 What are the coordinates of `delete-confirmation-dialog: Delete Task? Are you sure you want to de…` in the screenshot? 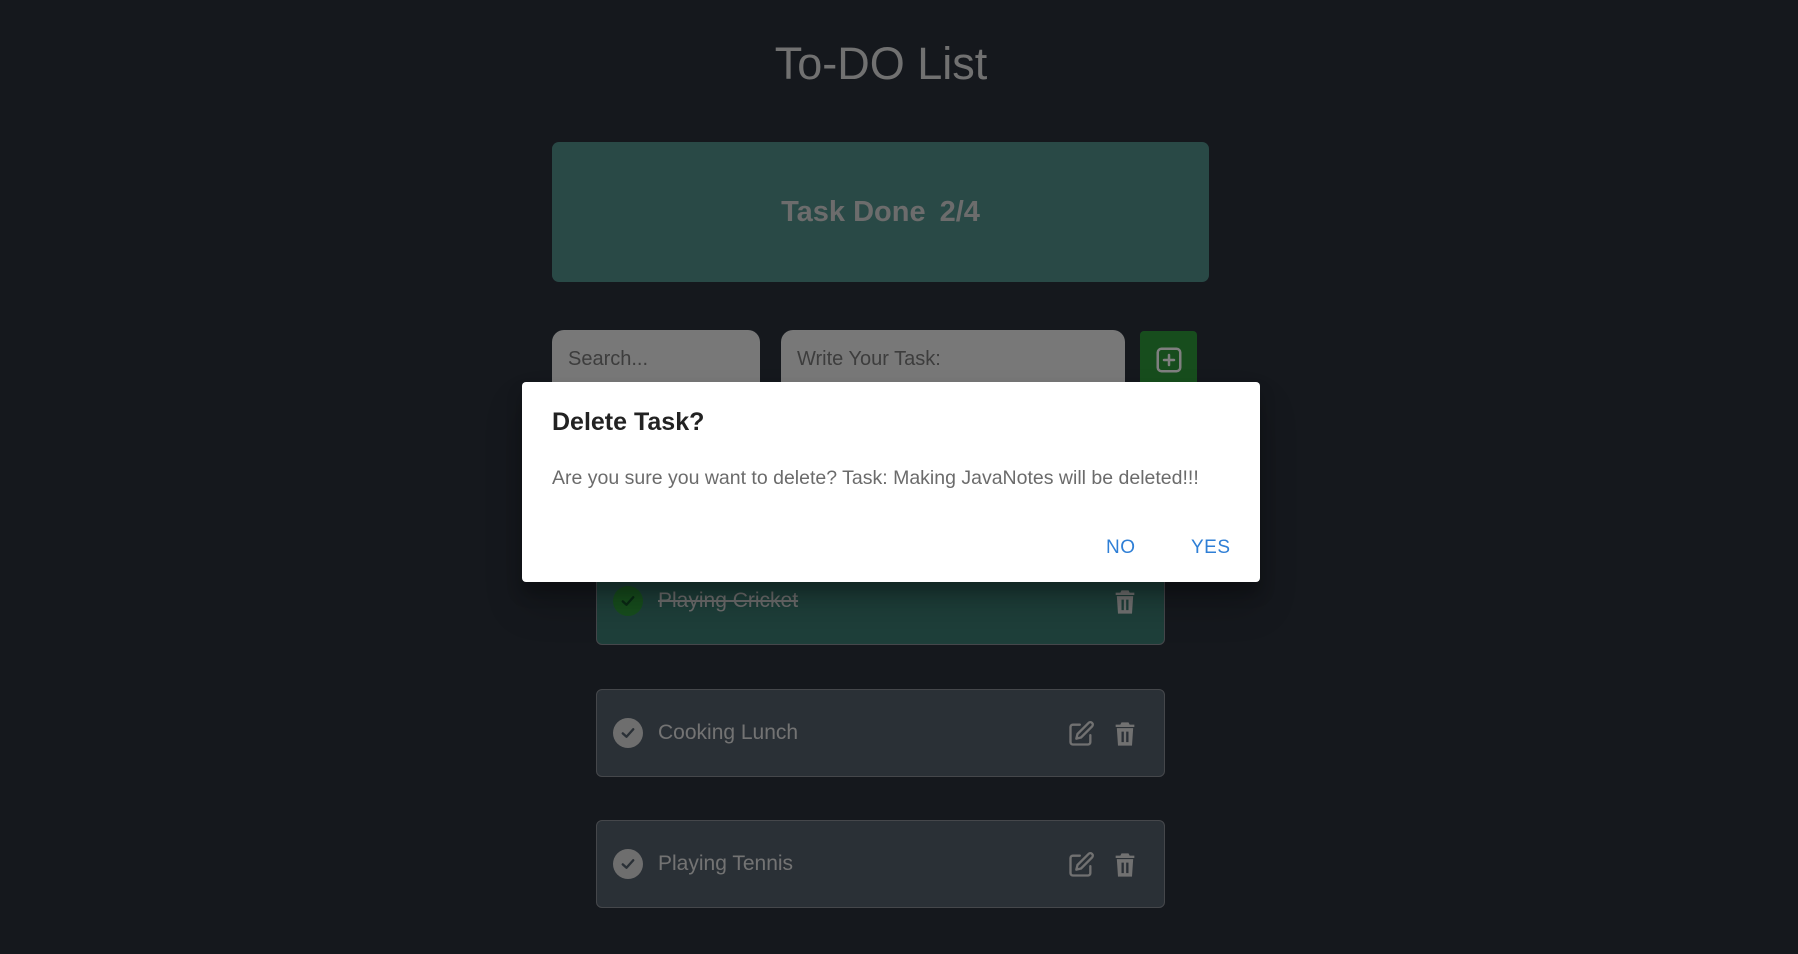 It's located at (891, 482).